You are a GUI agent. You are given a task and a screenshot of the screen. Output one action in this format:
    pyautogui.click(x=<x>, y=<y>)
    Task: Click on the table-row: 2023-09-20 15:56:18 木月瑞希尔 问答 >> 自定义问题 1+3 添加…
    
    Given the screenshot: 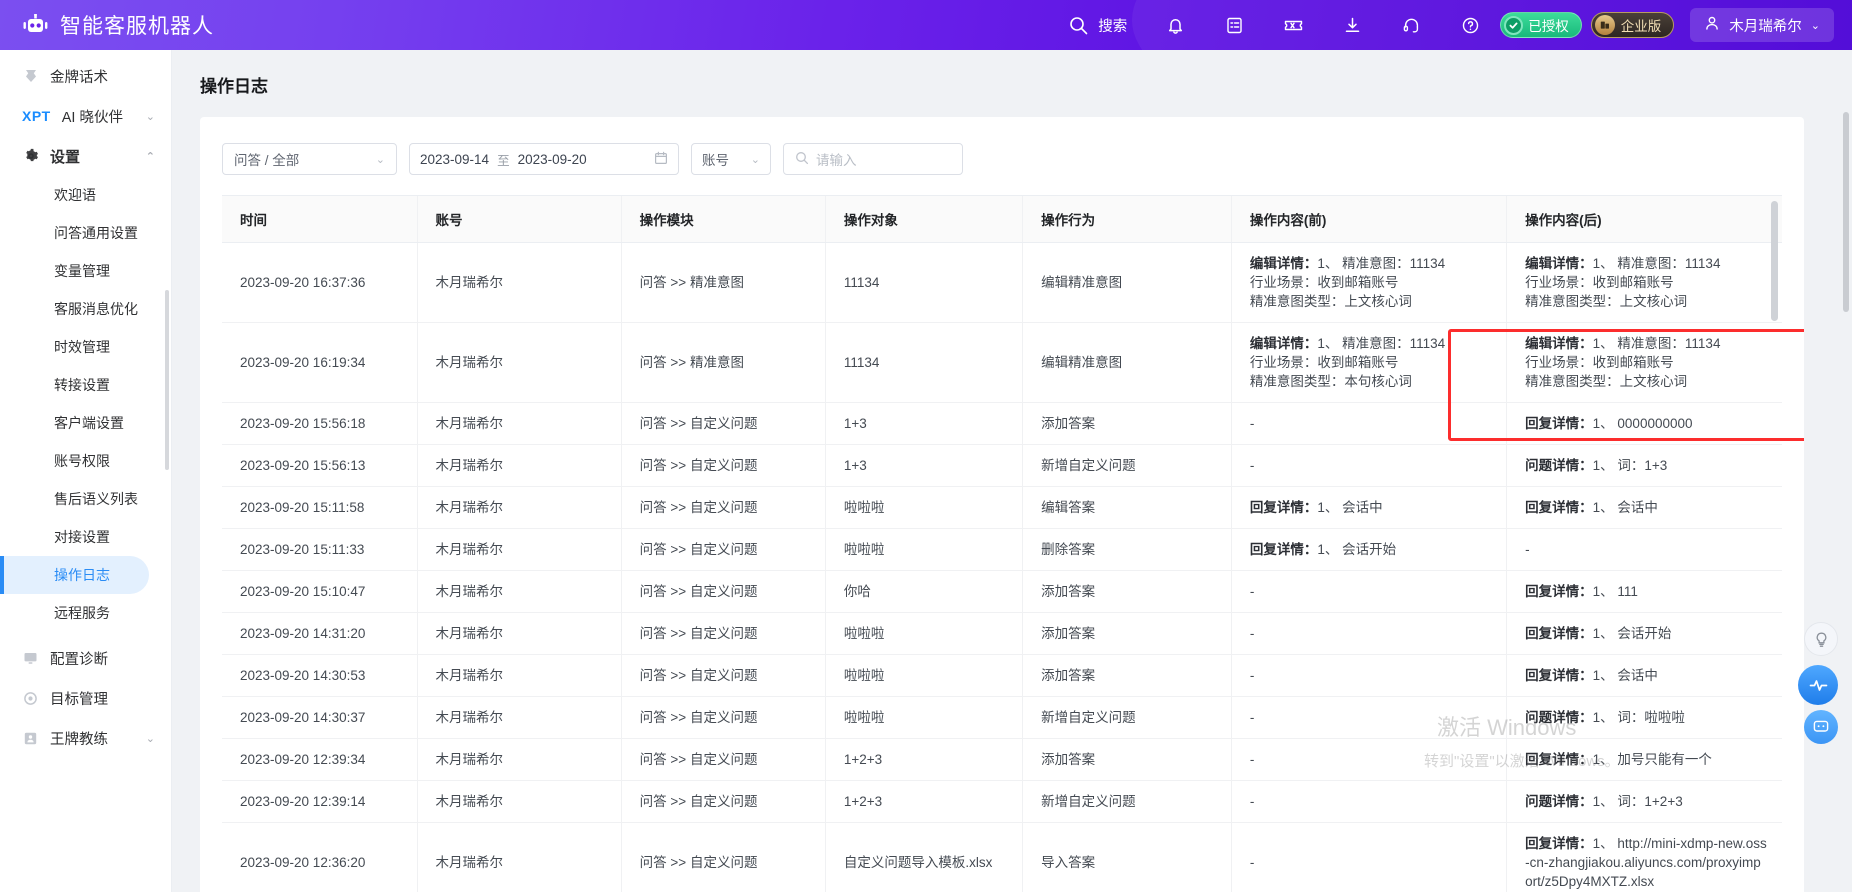 What is the action you would take?
    pyautogui.click(x=1002, y=423)
    